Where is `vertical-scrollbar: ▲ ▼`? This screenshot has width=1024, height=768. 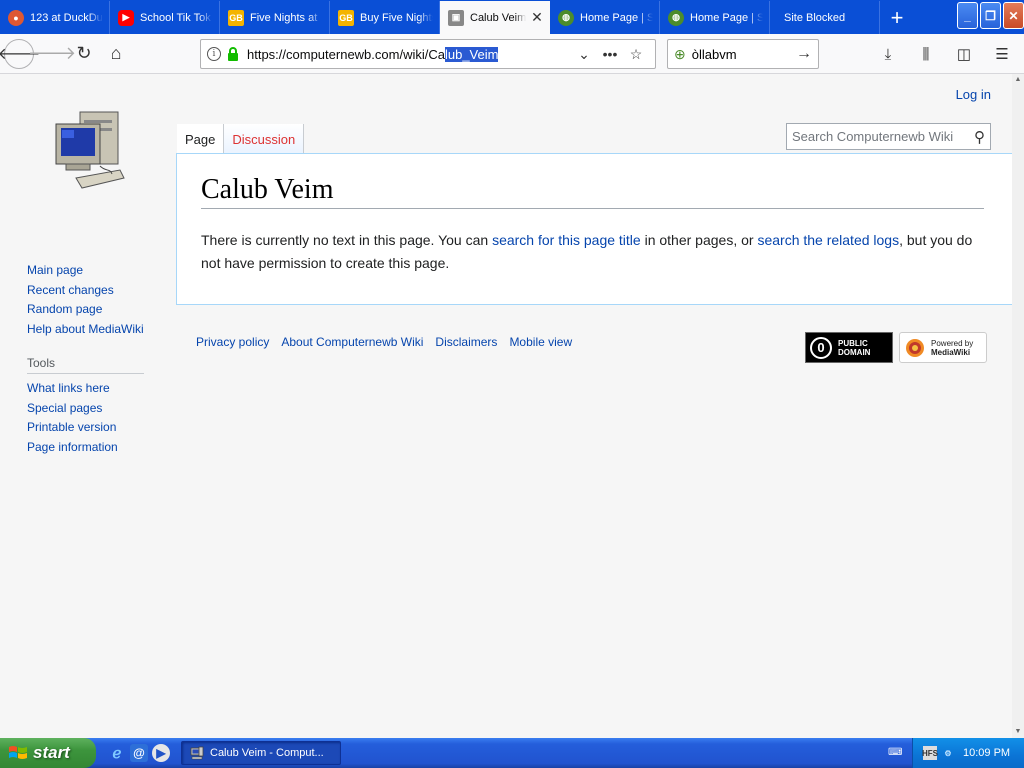
vertical-scrollbar: ▲ ▼ is located at coordinates (1018, 406).